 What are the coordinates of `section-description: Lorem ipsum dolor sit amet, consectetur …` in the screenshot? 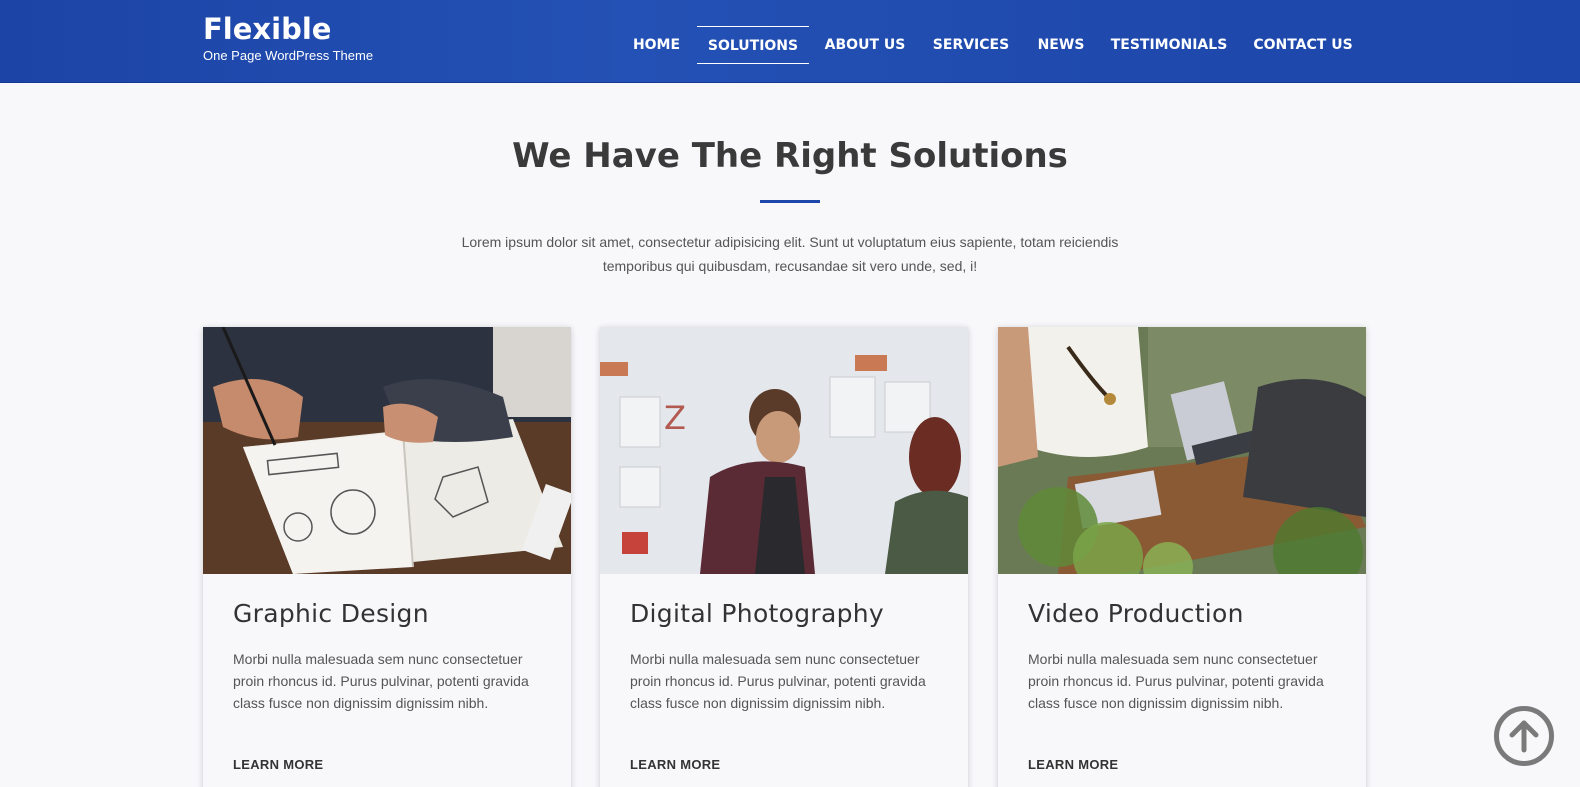 It's located at (790, 254).